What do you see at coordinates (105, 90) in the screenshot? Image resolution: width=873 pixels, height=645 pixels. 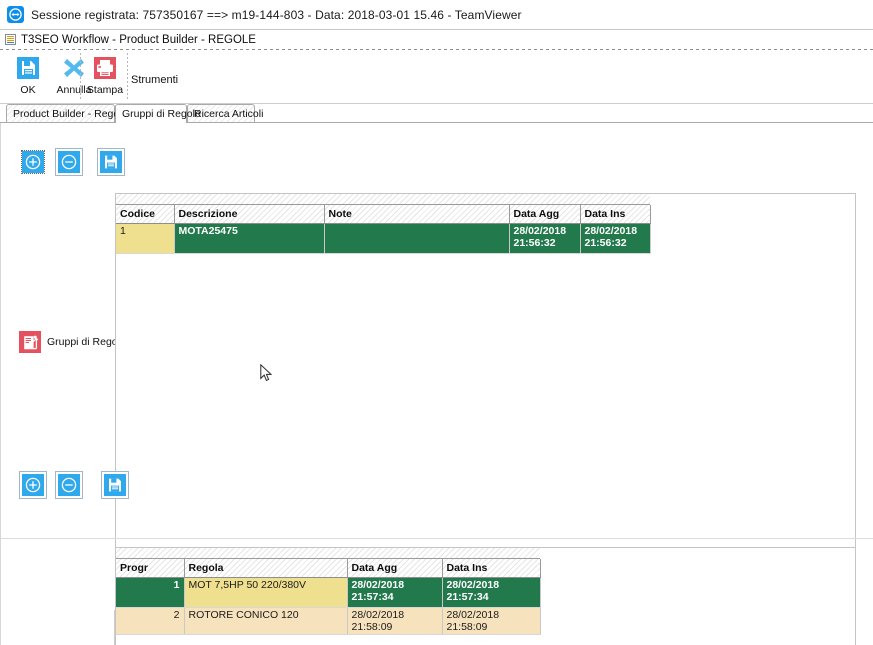 I see `stampa-button-label: Stampa` at bounding box center [105, 90].